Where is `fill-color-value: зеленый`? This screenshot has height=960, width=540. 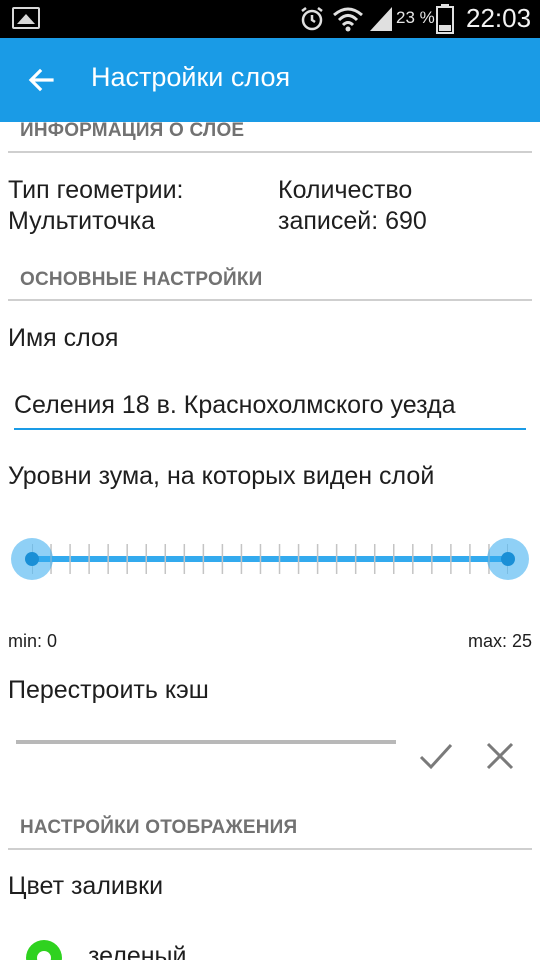
fill-color-value: зеленый is located at coordinates (137, 950).